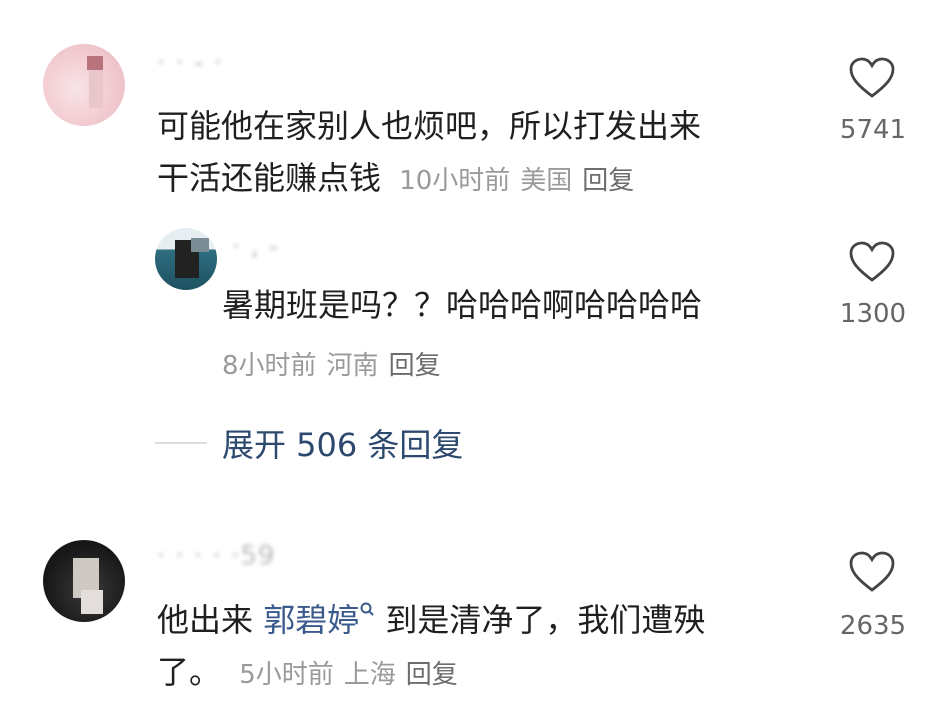 This screenshot has height=711, width=940. Describe the element at coordinates (369, 675) in the screenshot. I see `comment-location: 上海` at that location.